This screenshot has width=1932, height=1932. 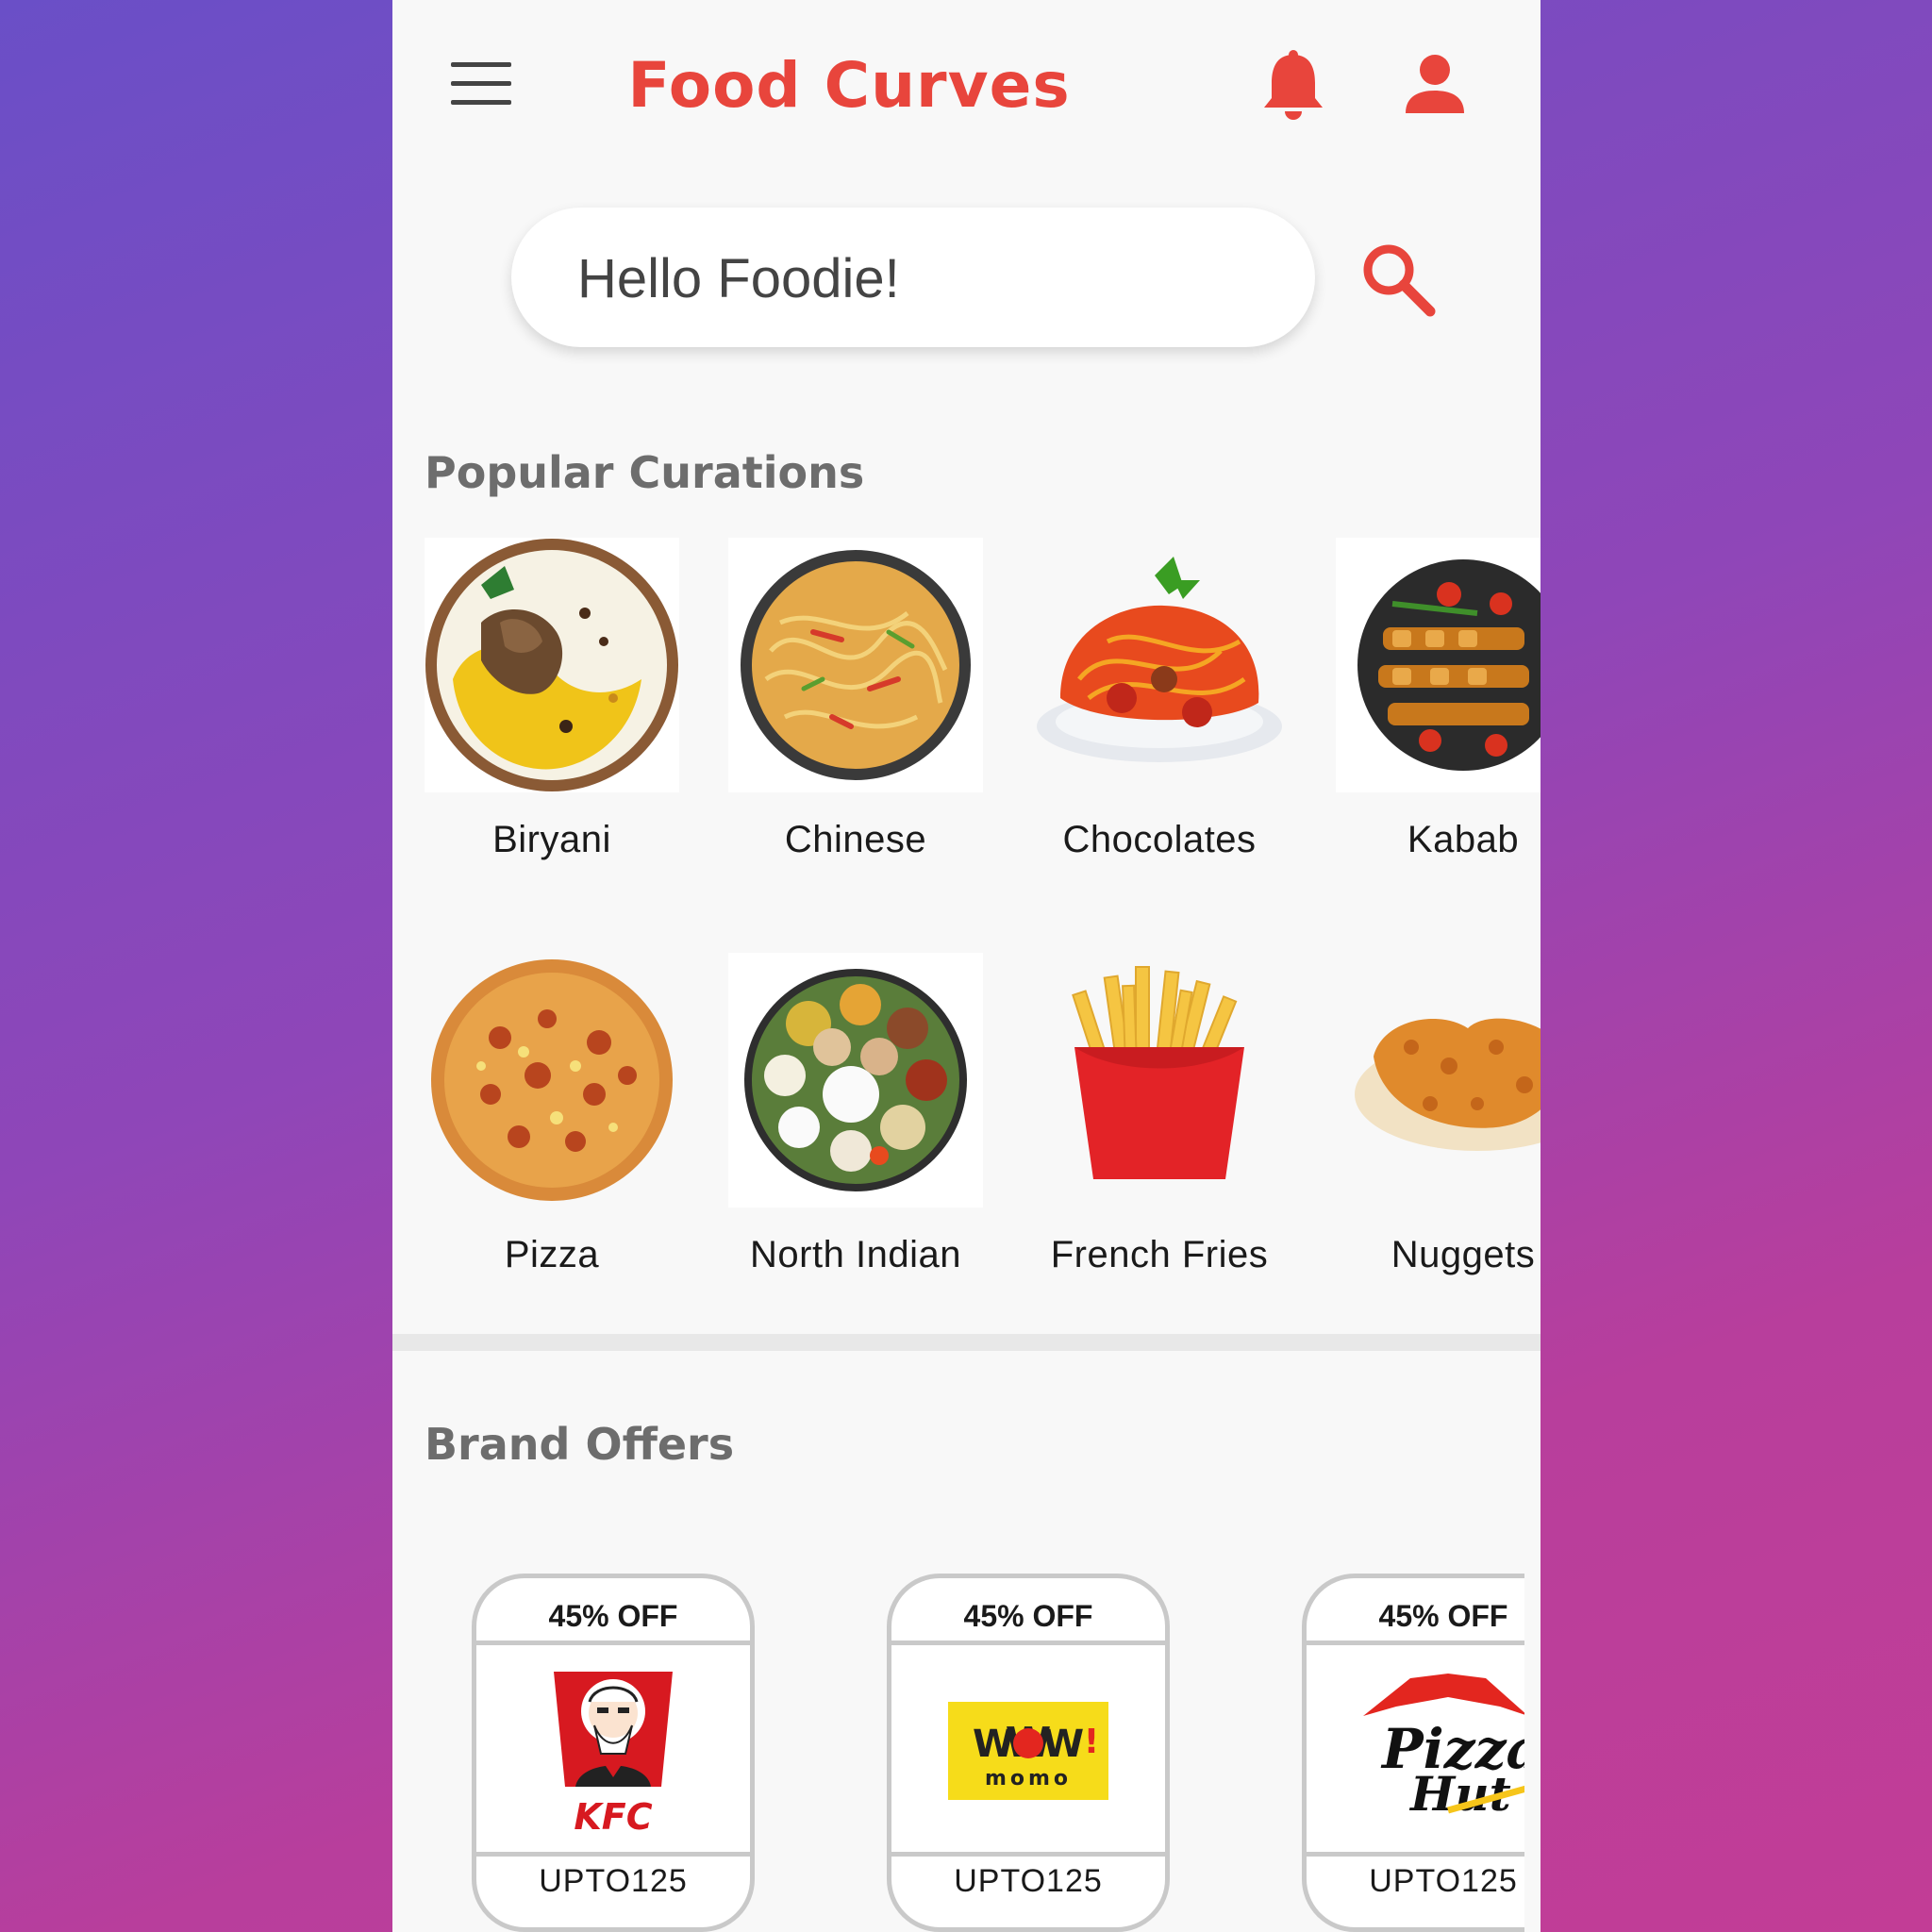 I want to click on svg-text: momo, so click(x=1028, y=1778).